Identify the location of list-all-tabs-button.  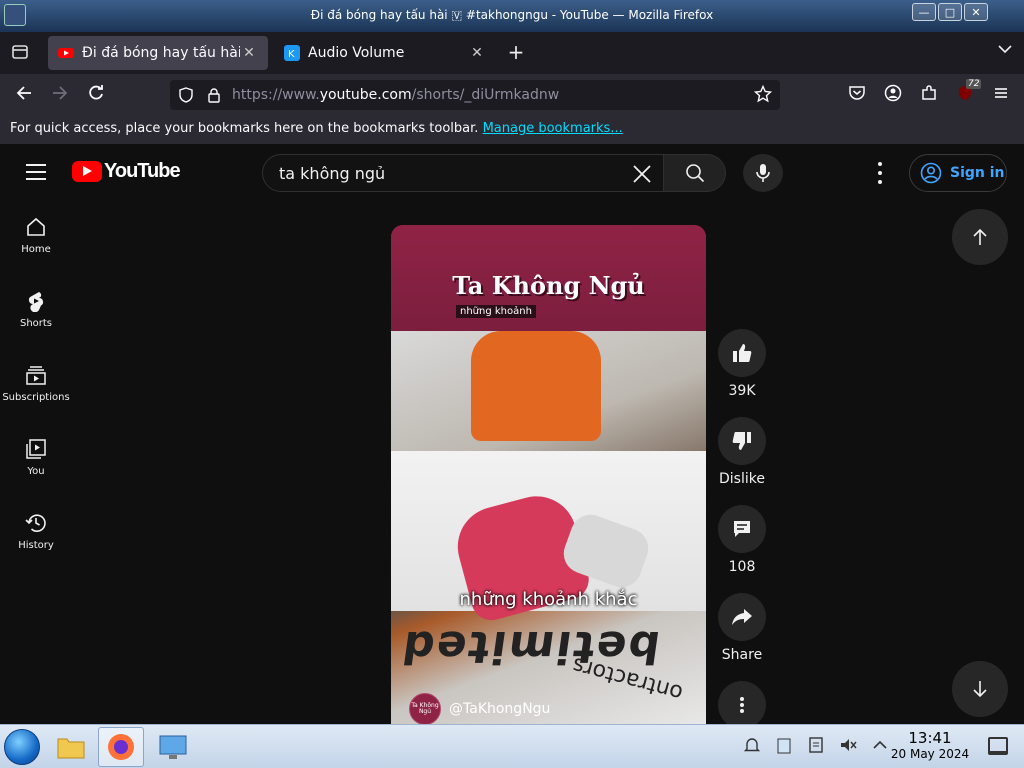
(1005, 50).